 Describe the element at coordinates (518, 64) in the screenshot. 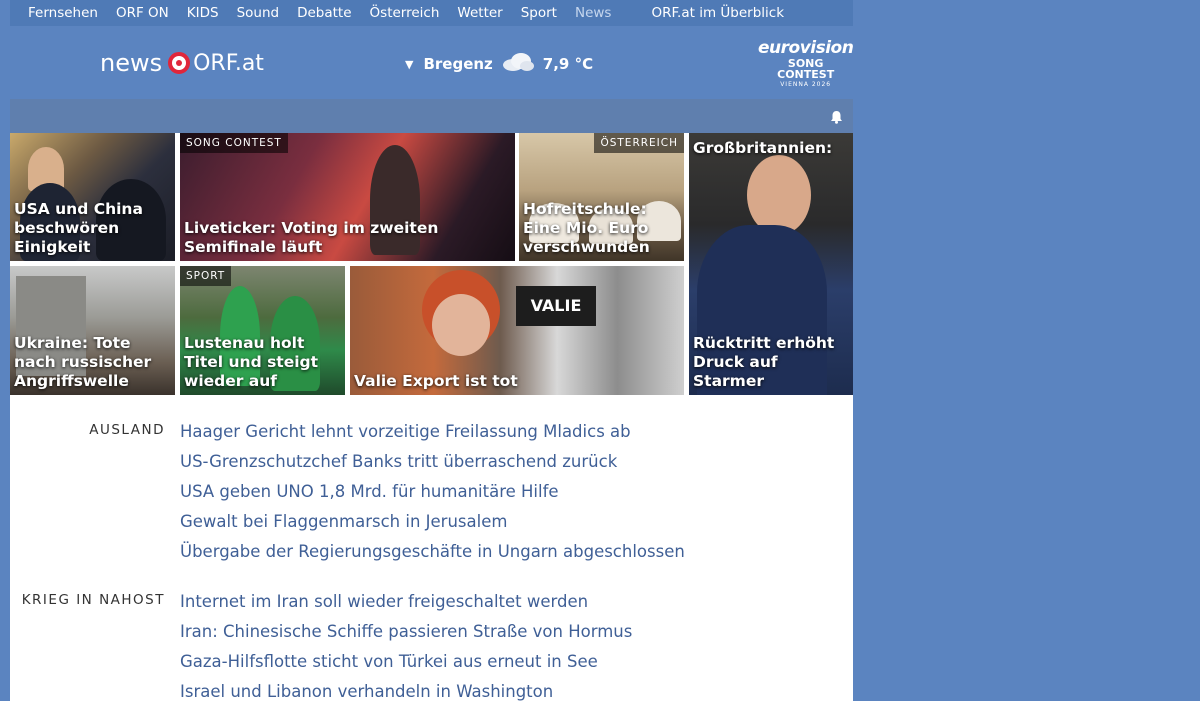

I see `cloud-icon` at that location.